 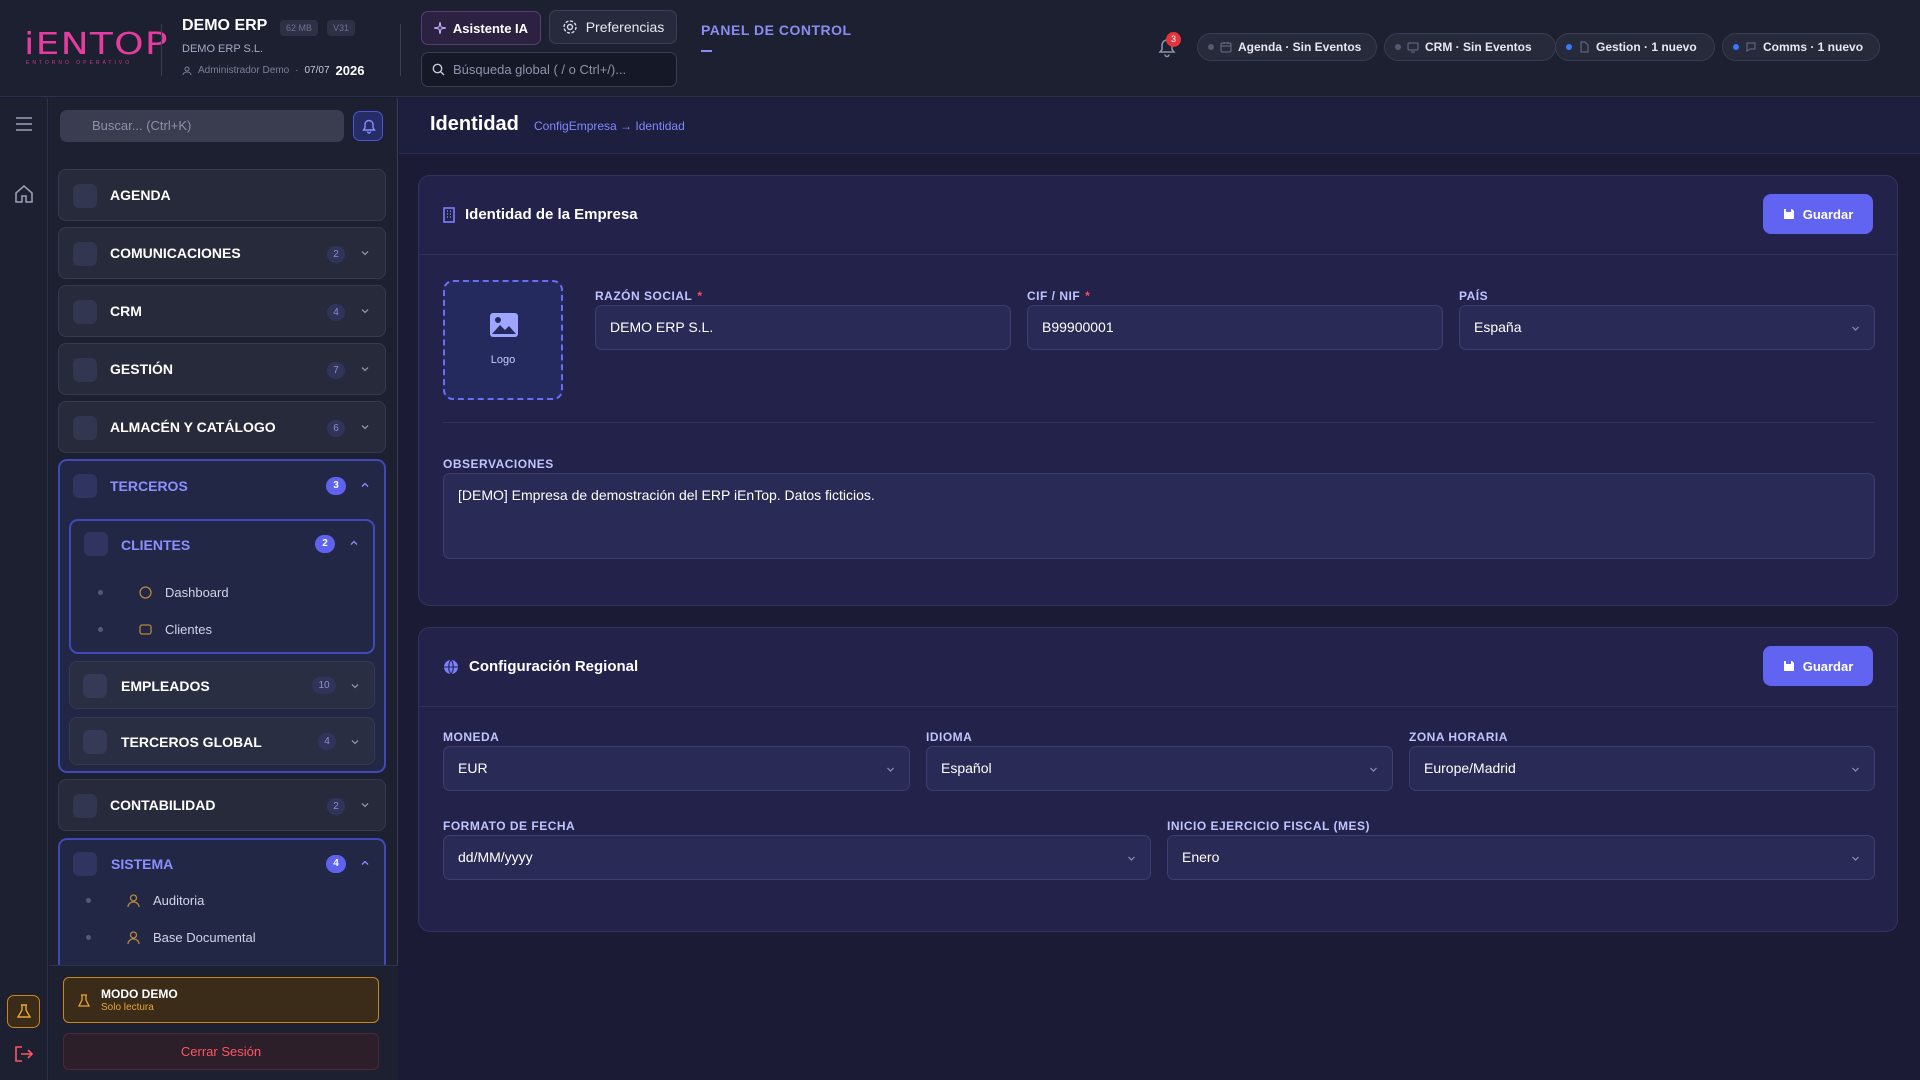 I want to click on ejercicio-fiscal-value: Enero, so click(x=1201, y=857).